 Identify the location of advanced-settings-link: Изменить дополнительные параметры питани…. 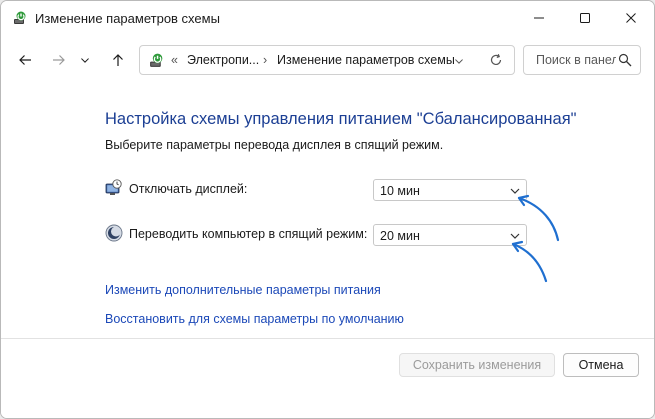
(243, 290).